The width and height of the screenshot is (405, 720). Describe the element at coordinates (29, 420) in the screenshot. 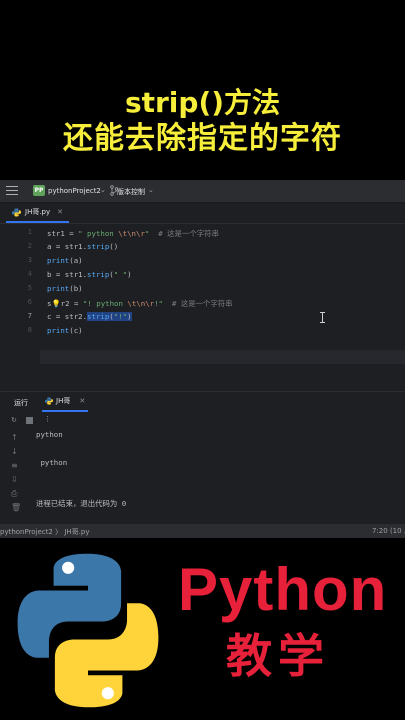

I see `stop-icon` at that location.